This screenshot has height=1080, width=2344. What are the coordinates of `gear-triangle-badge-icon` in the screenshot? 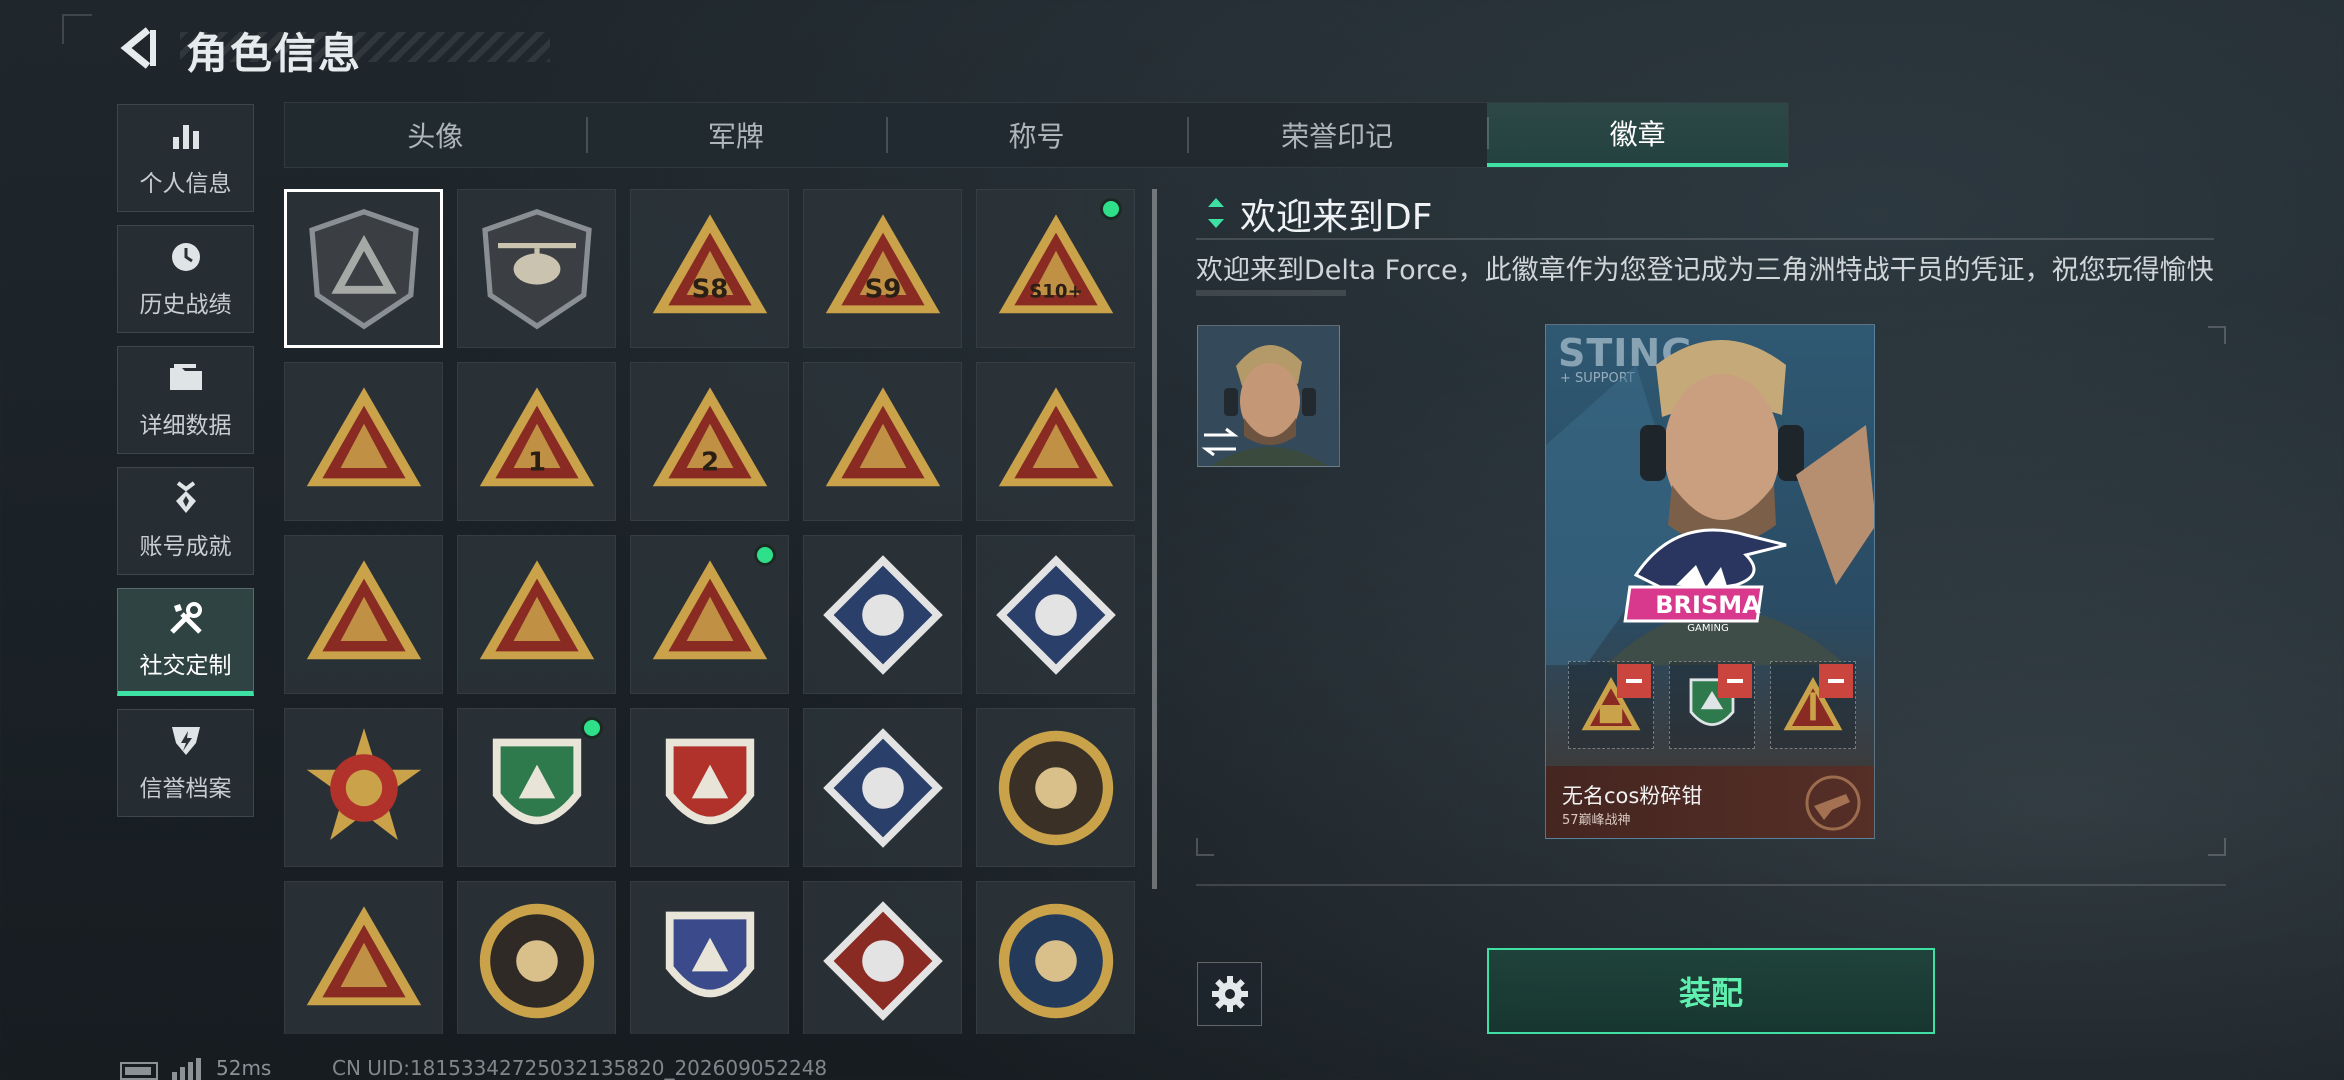 It's located at (363, 609).